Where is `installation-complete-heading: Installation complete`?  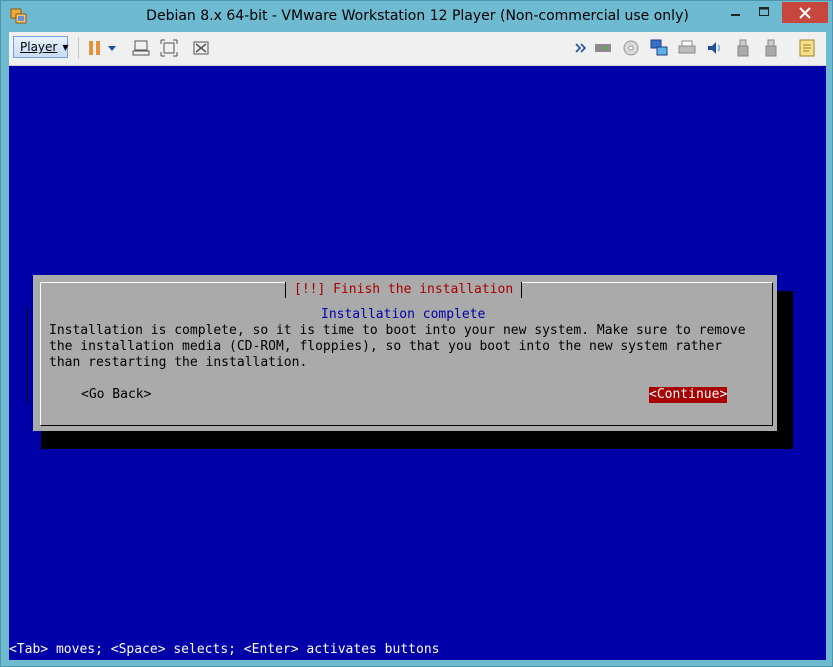
installation-complete-heading: Installation complete is located at coordinates (403, 314).